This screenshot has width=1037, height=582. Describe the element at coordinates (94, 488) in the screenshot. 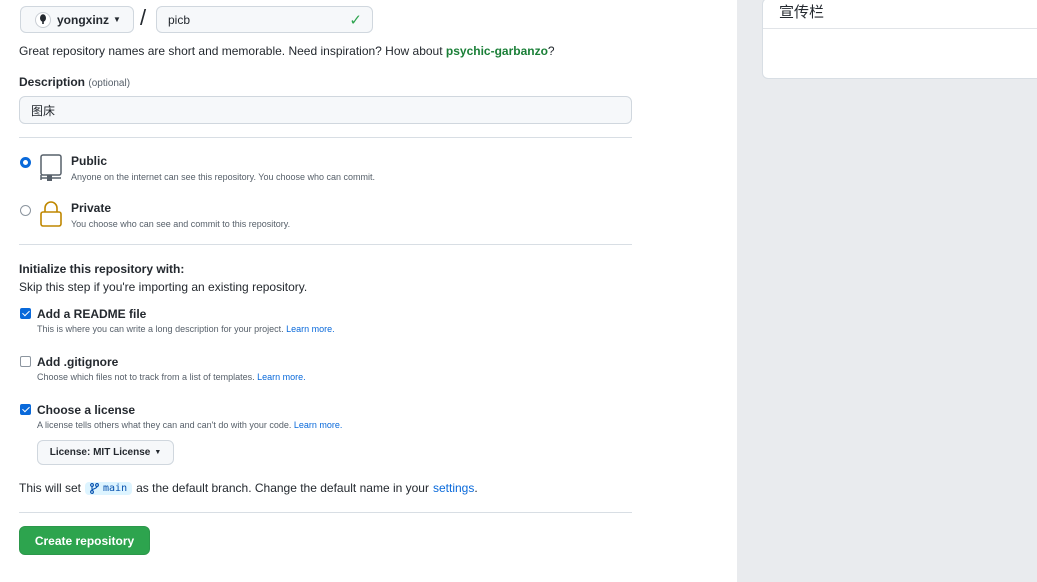

I see `git-branch-icon` at that location.